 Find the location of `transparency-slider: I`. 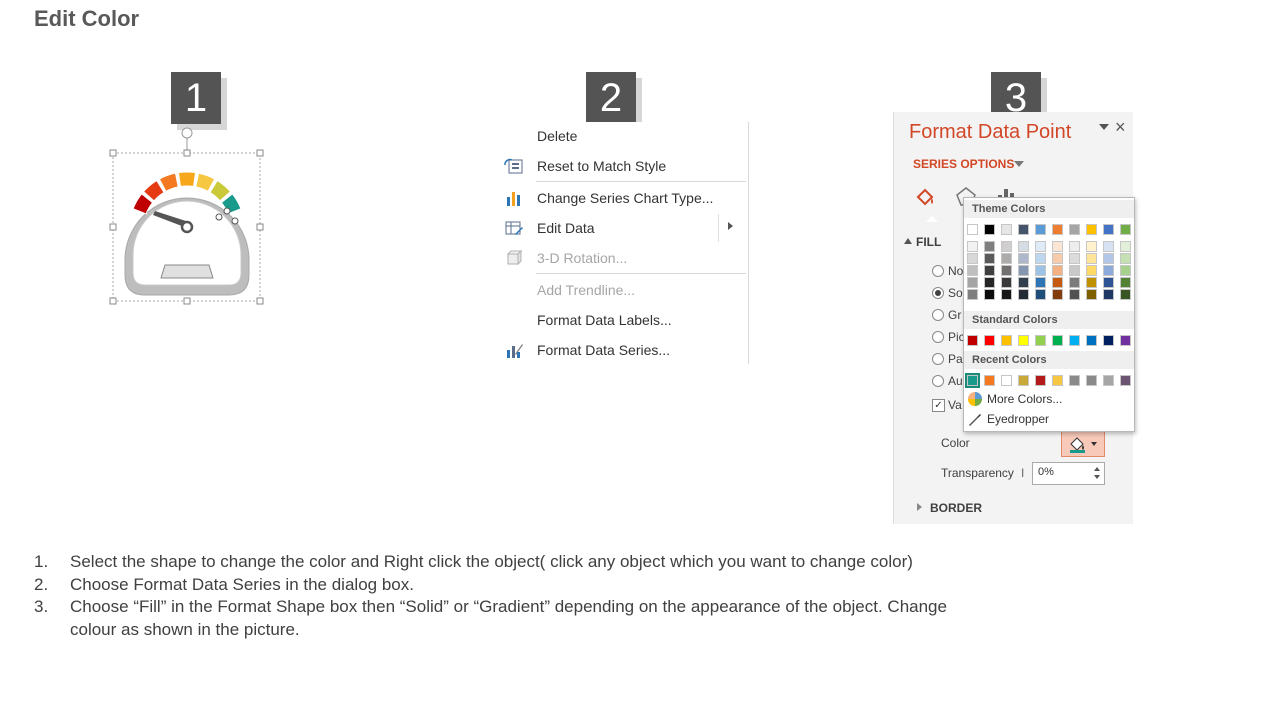

transparency-slider: I is located at coordinates (1022, 473).